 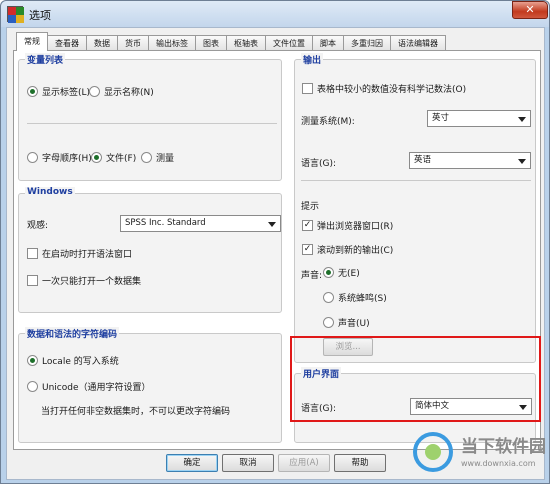 What do you see at coordinates (66, 93) in the screenshot?
I see `option-label: 显示标签(L)` at bounding box center [66, 93].